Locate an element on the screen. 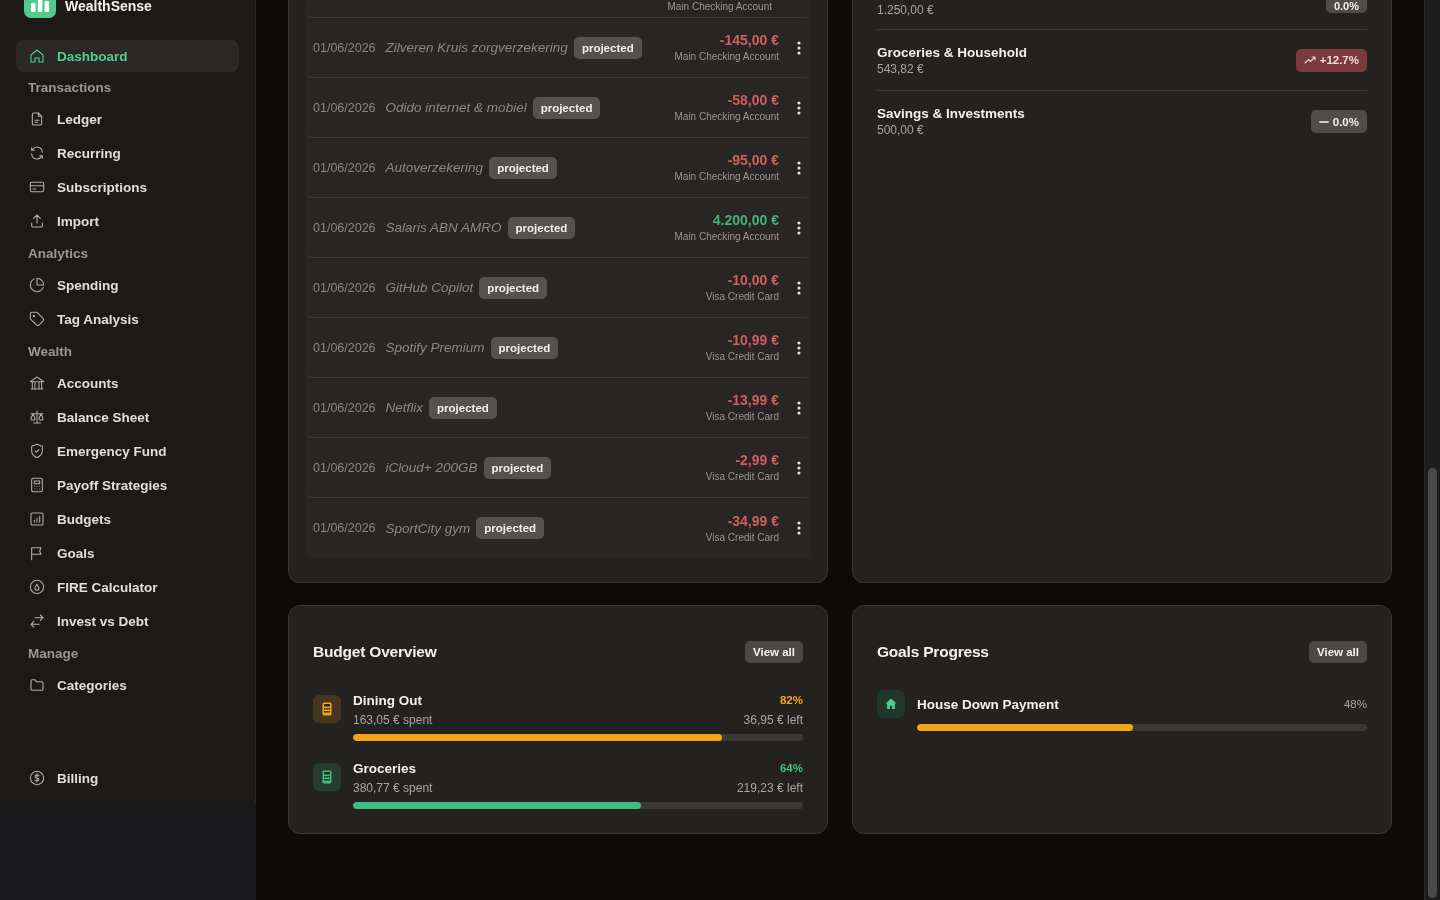 The image size is (1440, 900). nav-item: Subscriptions is located at coordinates (127, 187).